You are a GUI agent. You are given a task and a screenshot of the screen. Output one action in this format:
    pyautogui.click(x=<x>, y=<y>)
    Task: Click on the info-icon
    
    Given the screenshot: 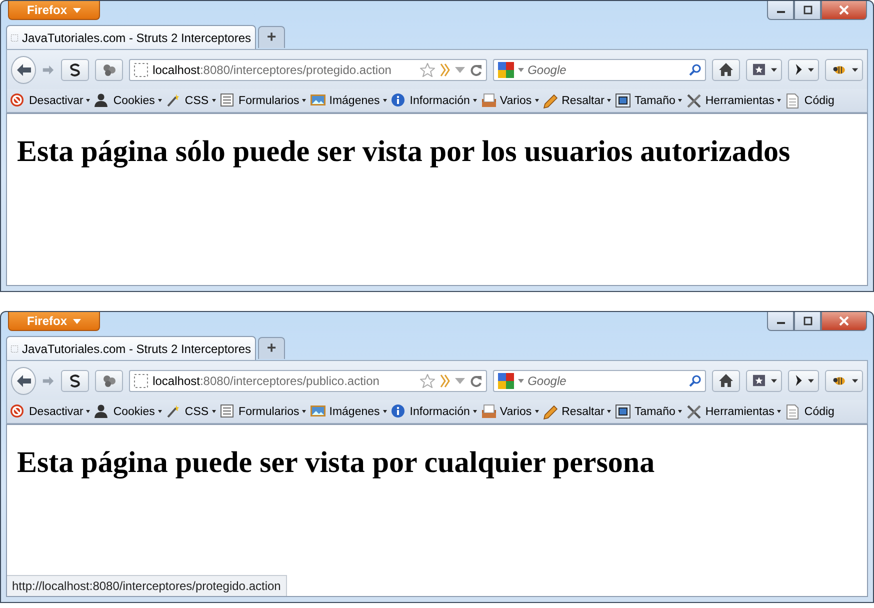 What is the action you would take?
    pyautogui.click(x=398, y=100)
    